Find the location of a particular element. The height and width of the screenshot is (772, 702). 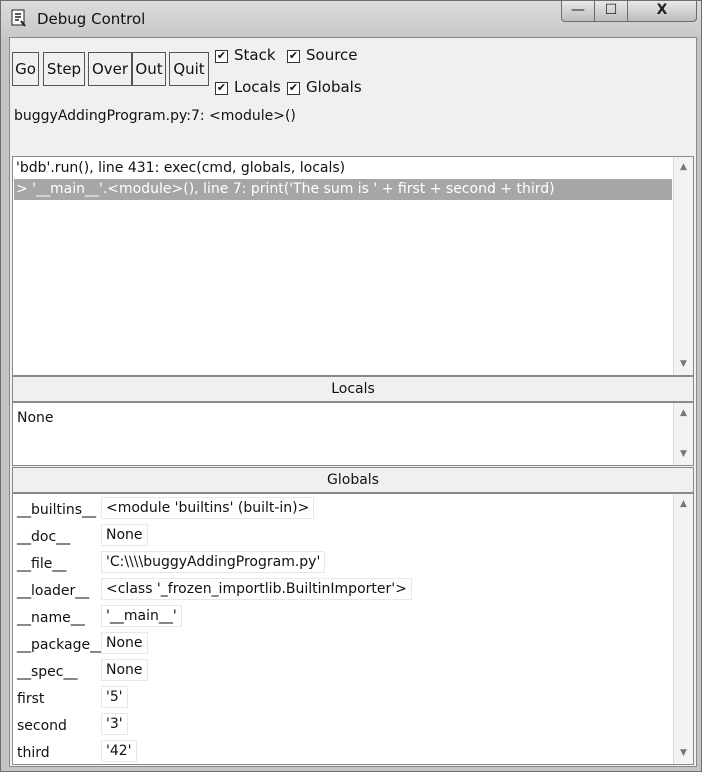

global-value: <module 'builtins' (built-in)> is located at coordinates (208, 508).